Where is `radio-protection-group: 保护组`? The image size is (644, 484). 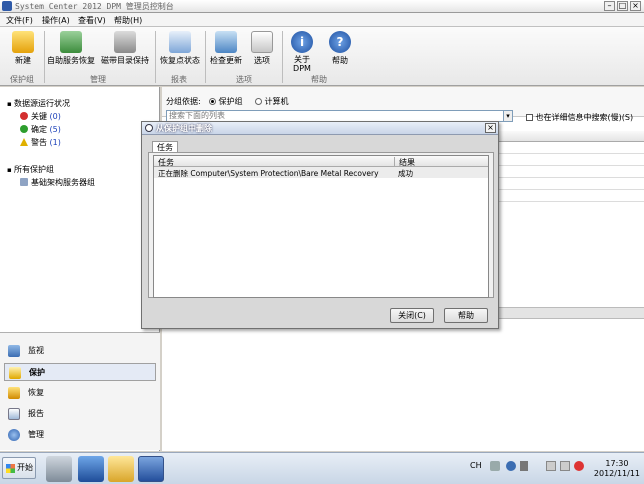 radio-protection-group: 保护组 is located at coordinates (226, 101).